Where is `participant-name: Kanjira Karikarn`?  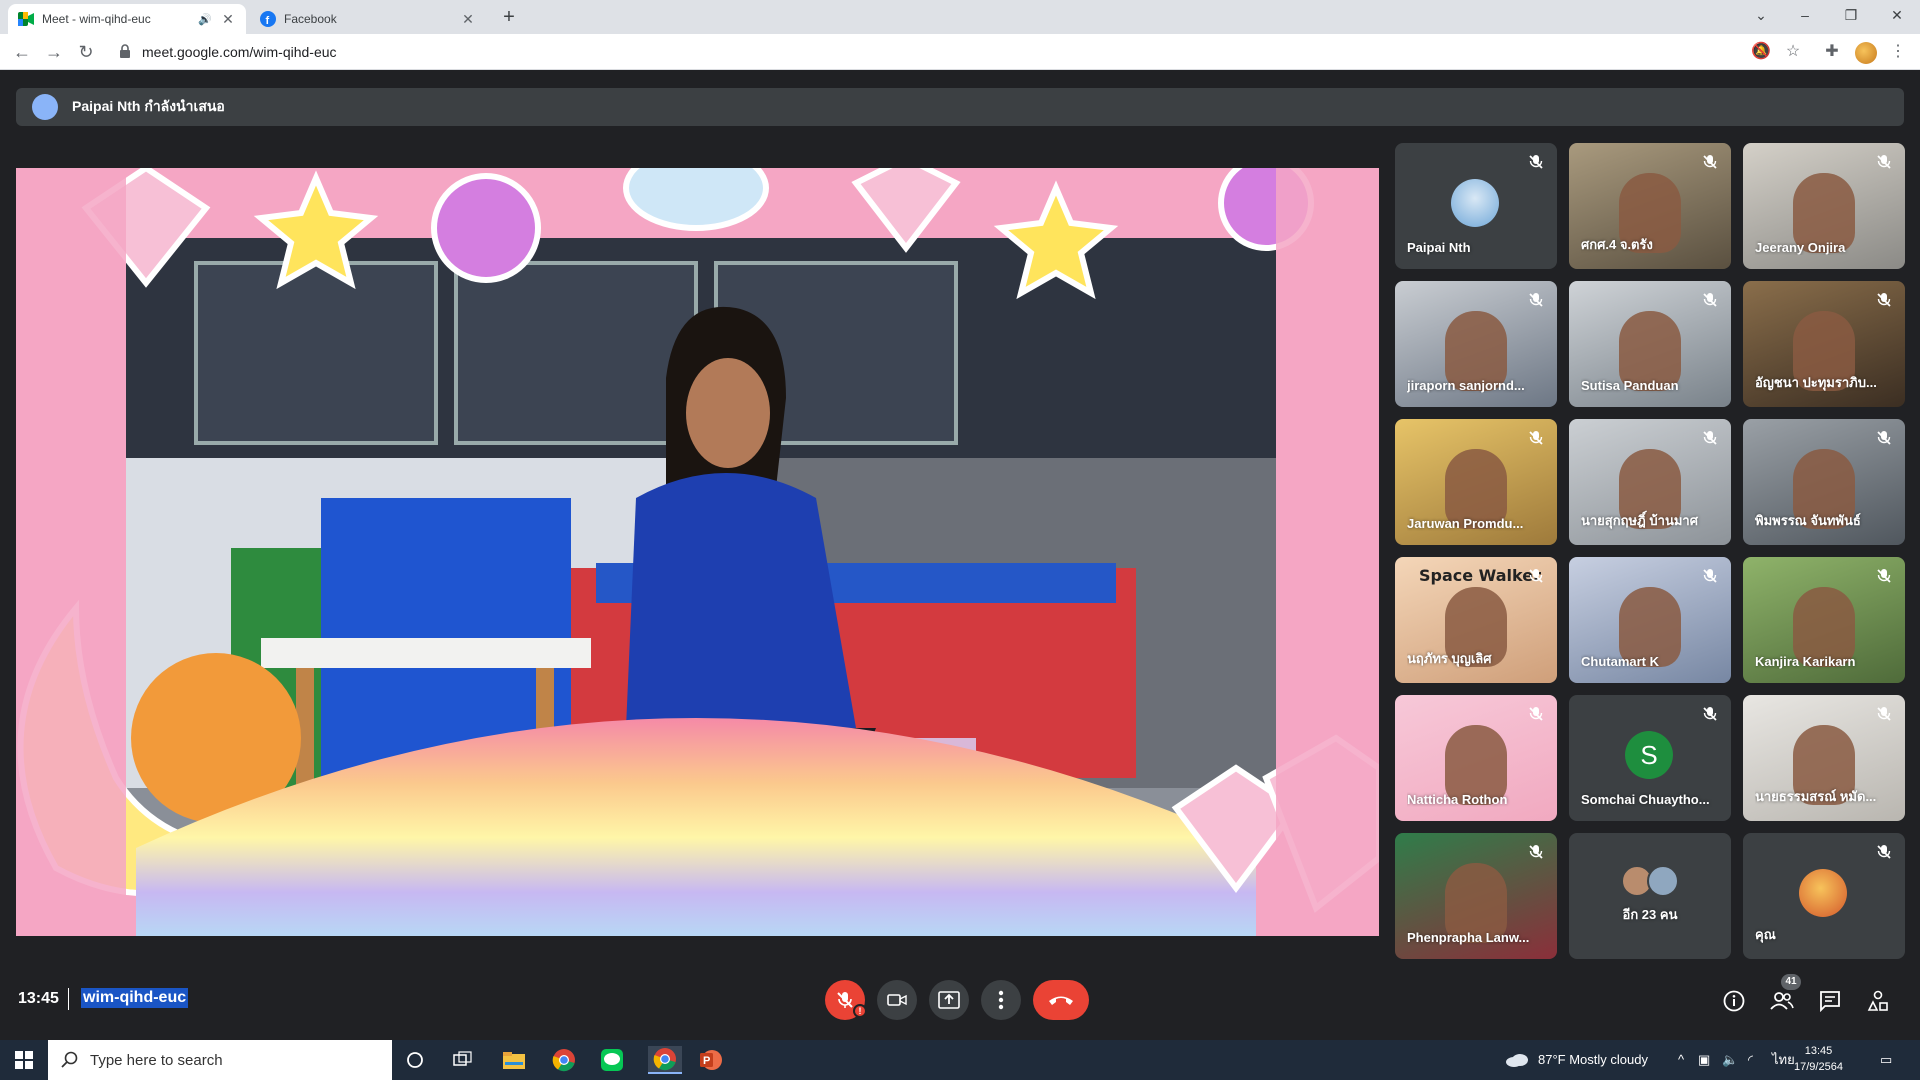 participant-name: Kanjira Karikarn is located at coordinates (1805, 661).